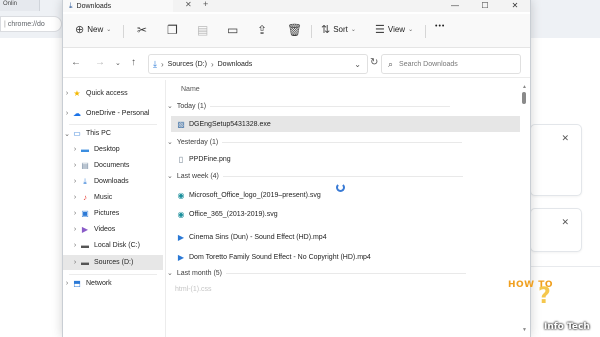  I want to click on recent-chevron-icon: ⌄, so click(118, 63).